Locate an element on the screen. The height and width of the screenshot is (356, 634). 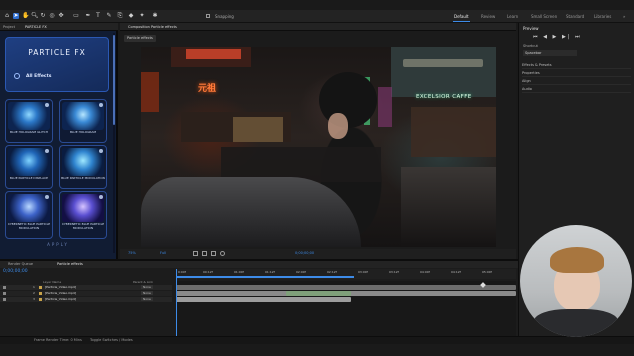
zoom-icon: 🔍︎ is located at coordinates (35, 16).